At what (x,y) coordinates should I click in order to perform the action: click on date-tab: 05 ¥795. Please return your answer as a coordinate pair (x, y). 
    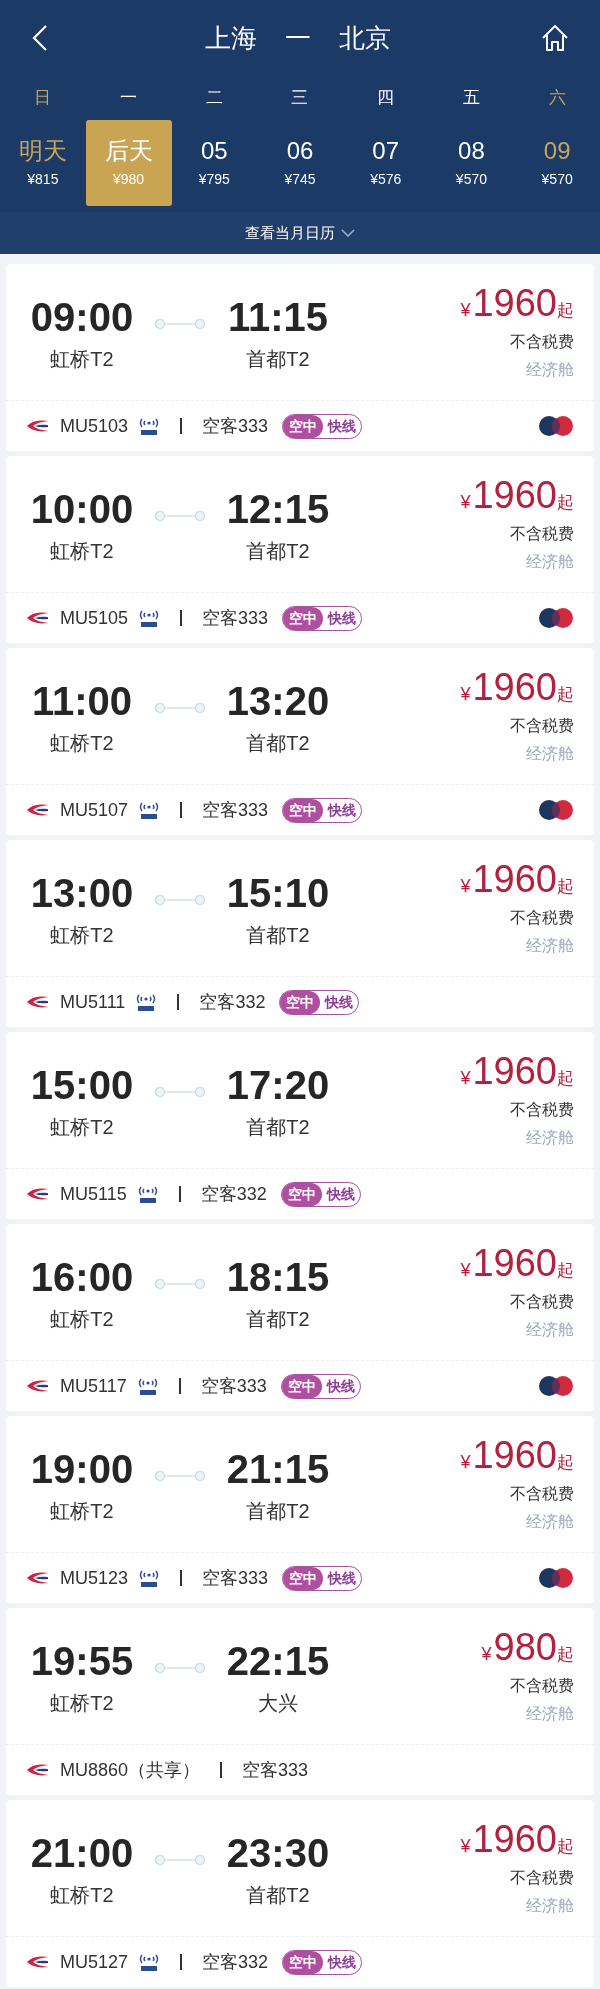
    Looking at the image, I should click on (214, 163).